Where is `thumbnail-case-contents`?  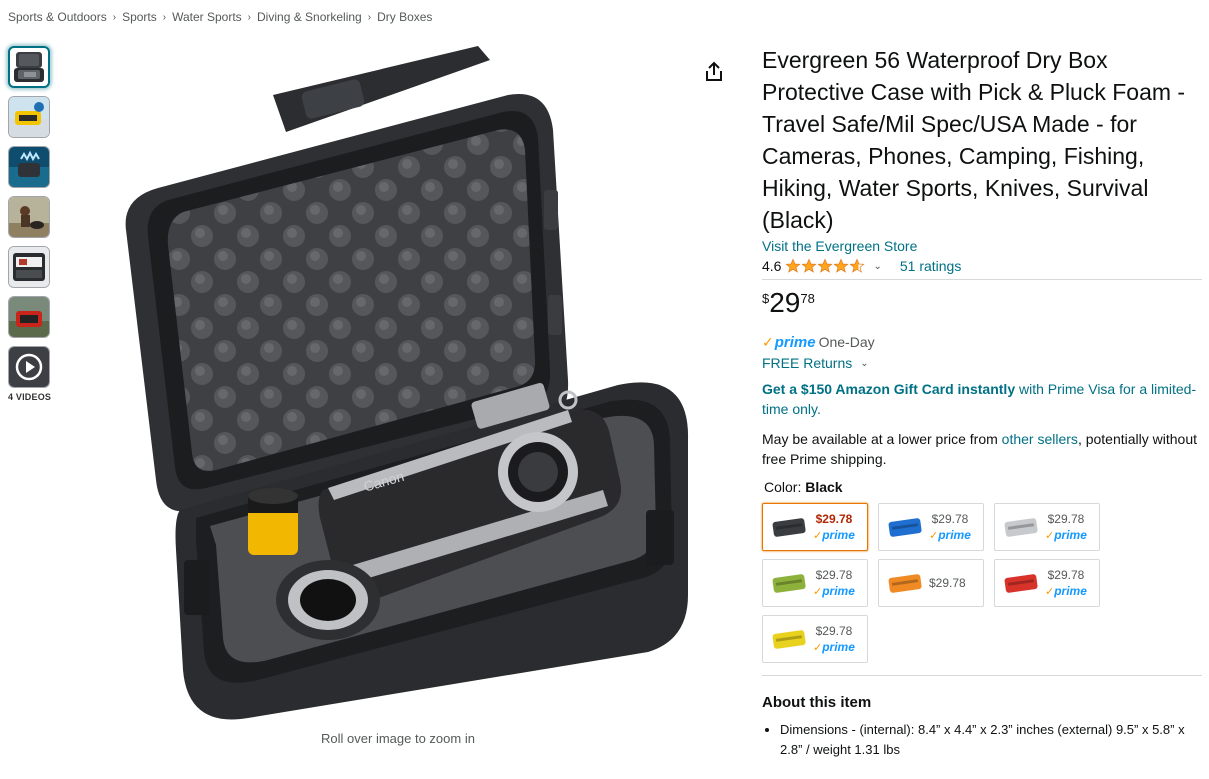
thumbnail-case-contents is located at coordinates (29, 267).